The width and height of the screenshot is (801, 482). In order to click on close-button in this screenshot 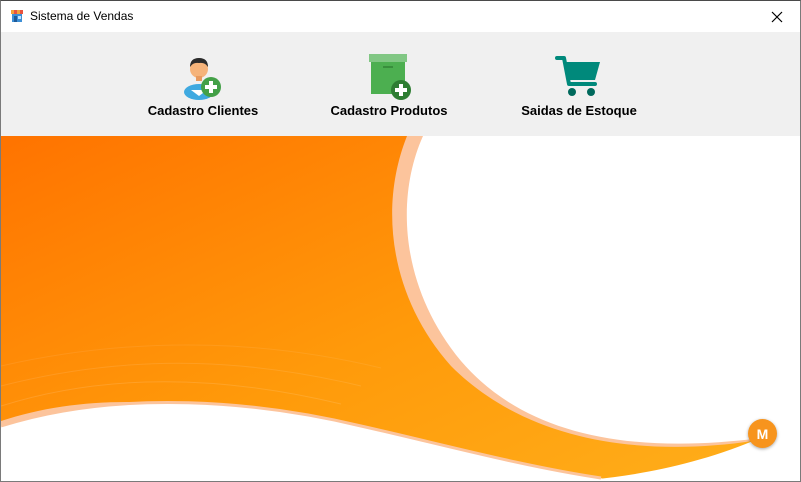, I will do `click(777, 16)`.